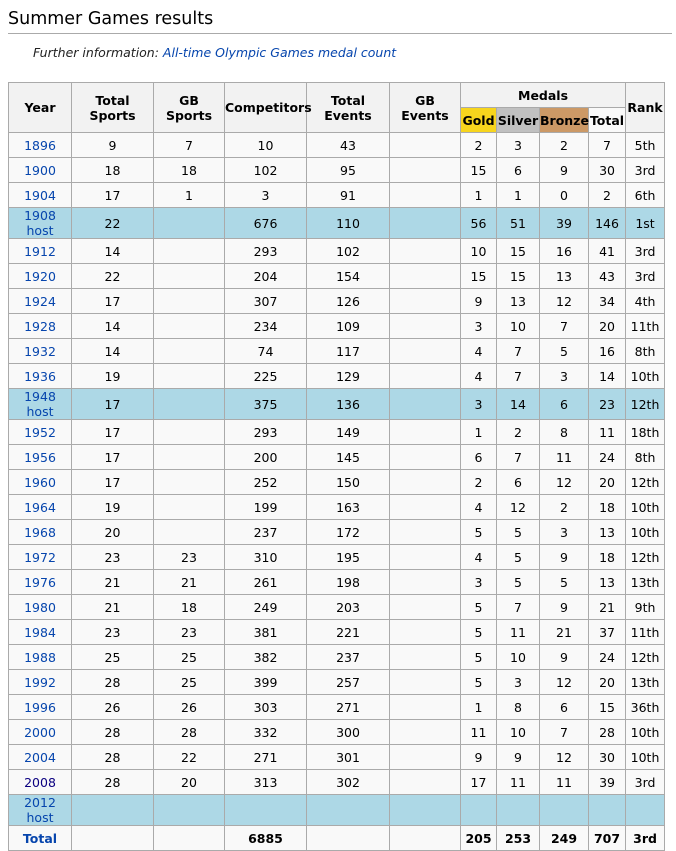 This screenshot has width=676, height=851. I want to click on year-cell: 1936, so click(40, 376).